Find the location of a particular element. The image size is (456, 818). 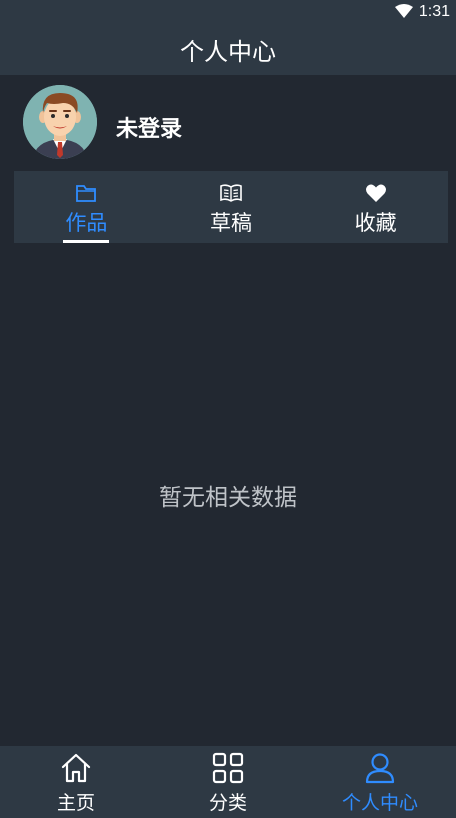

profile-tabs: 作品 草稿 收藏 is located at coordinates (231, 207).